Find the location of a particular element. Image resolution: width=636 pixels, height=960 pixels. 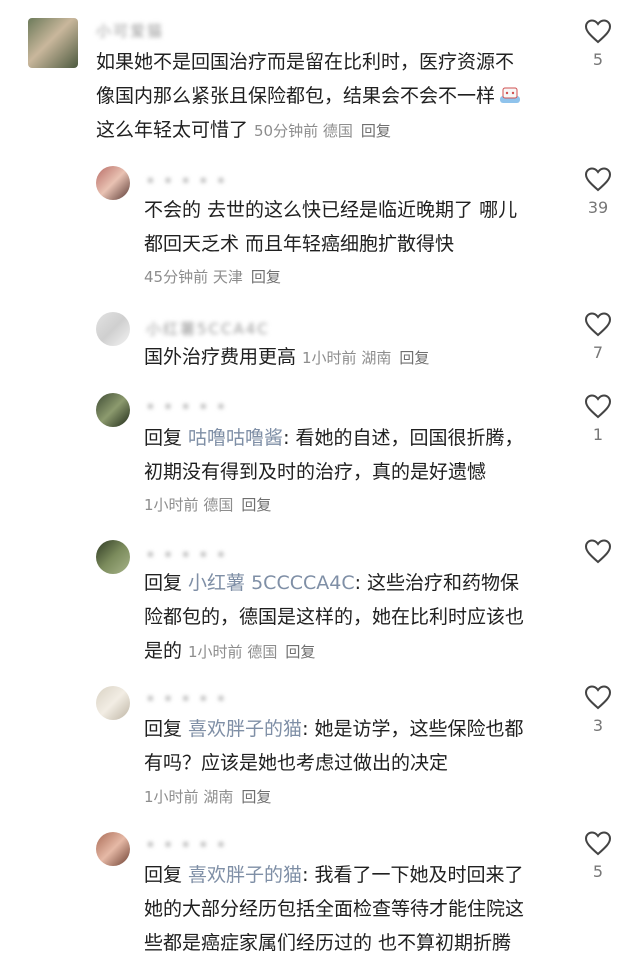

comment-line-text: 国外治疗费用更高 is located at coordinates (220, 357).